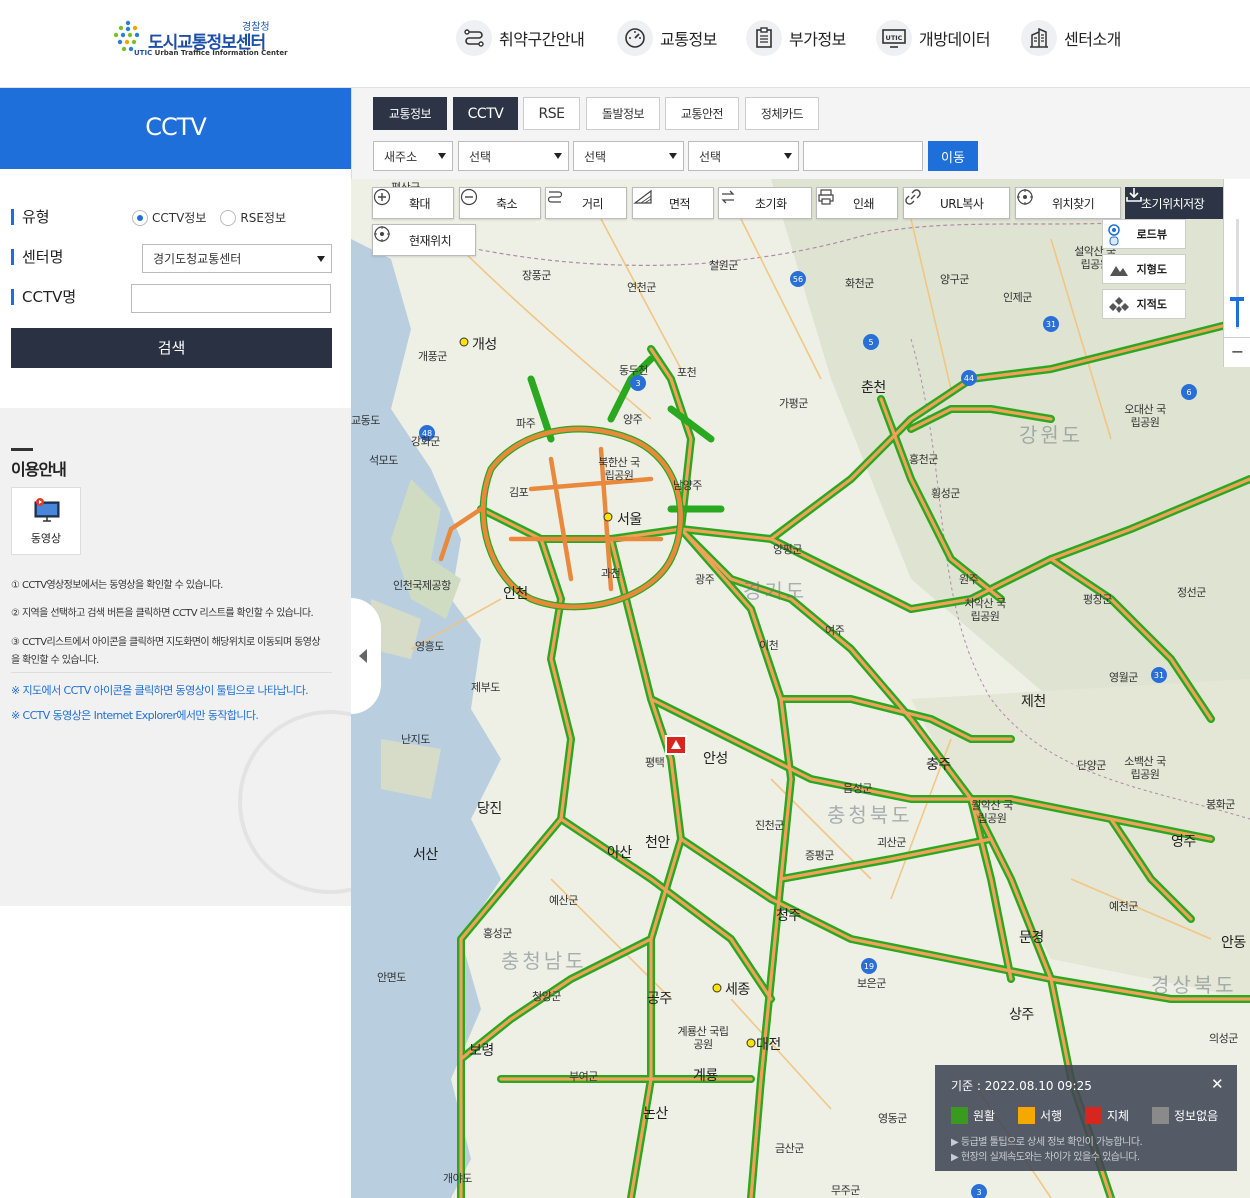 Image resolution: width=1250 pixels, height=1198 pixels. I want to click on nav-item-additional-info: 부가정보, so click(796, 38).